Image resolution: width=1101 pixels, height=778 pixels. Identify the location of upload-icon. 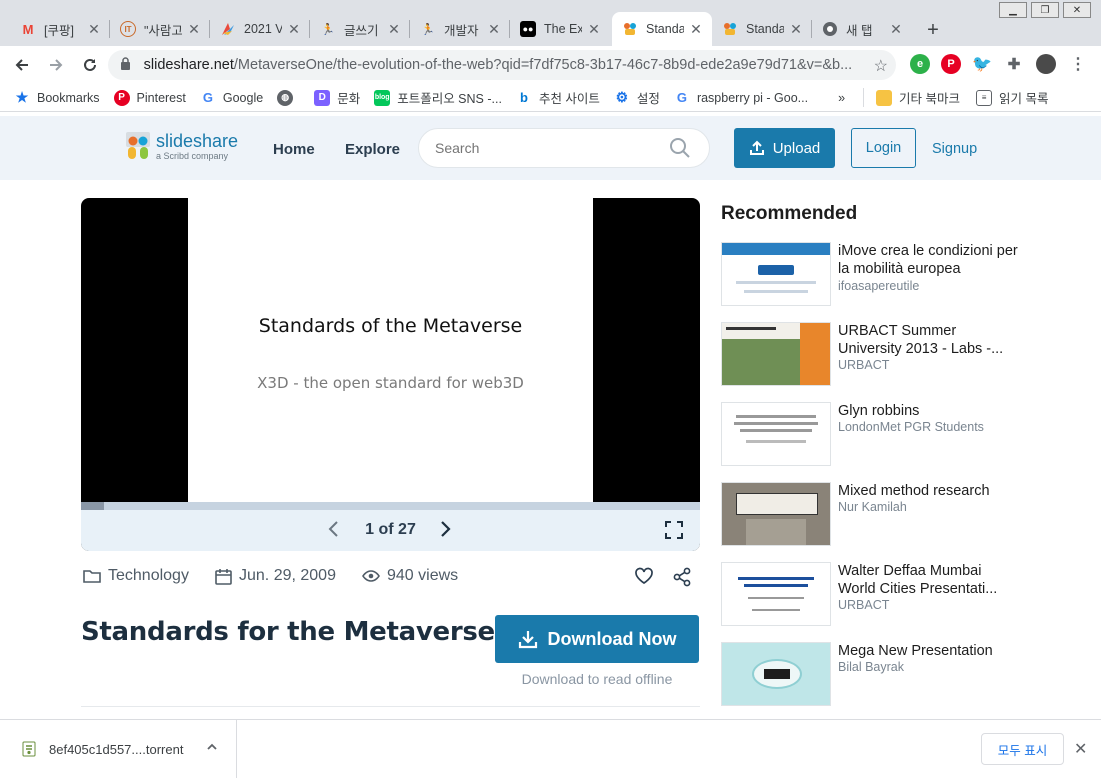
(757, 148).